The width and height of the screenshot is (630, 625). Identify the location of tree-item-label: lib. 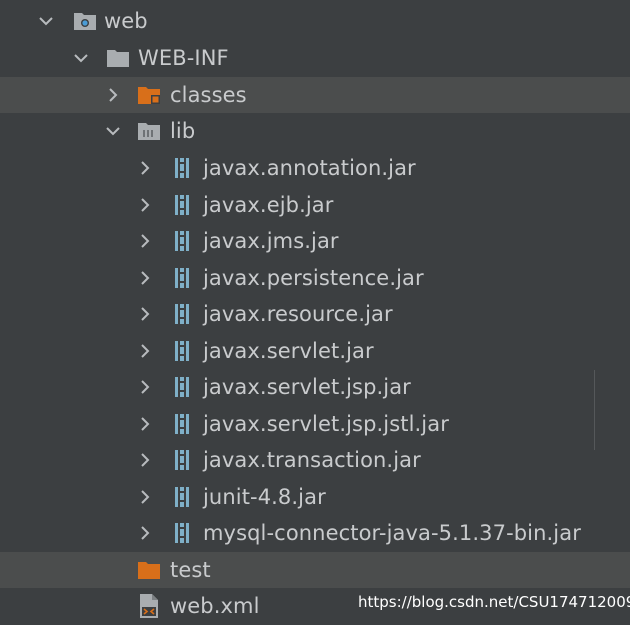
(183, 131).